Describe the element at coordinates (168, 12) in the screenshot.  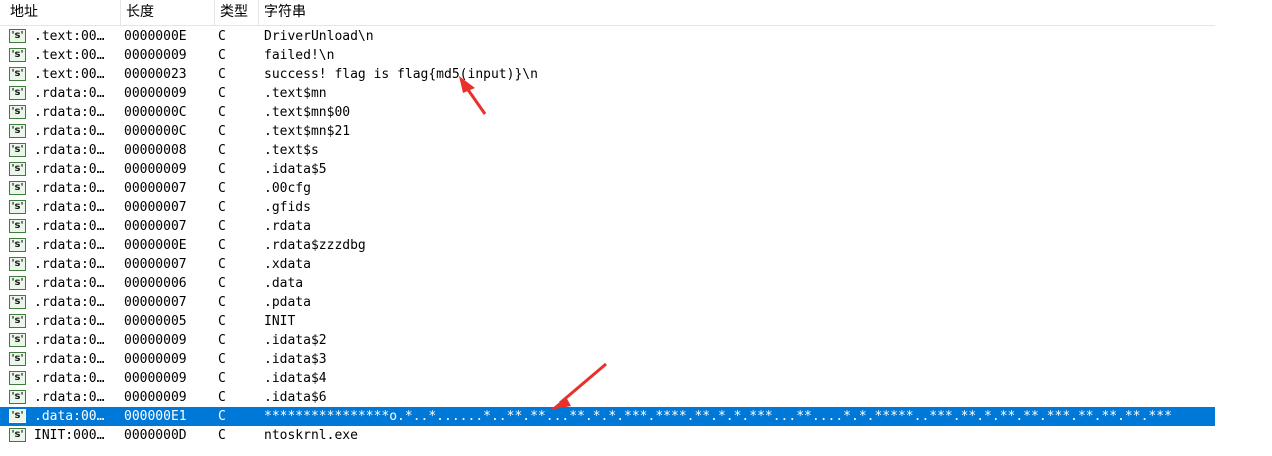
I see `column-header-length: 长度` at that location.